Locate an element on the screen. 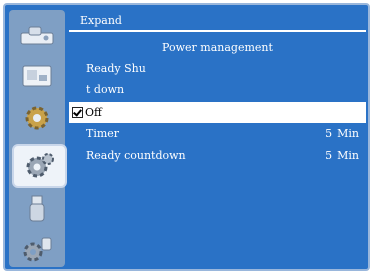 This screenshot has width=377, height=278. ready-countdown-value: 5 Min is located at coordinates (342, 155).